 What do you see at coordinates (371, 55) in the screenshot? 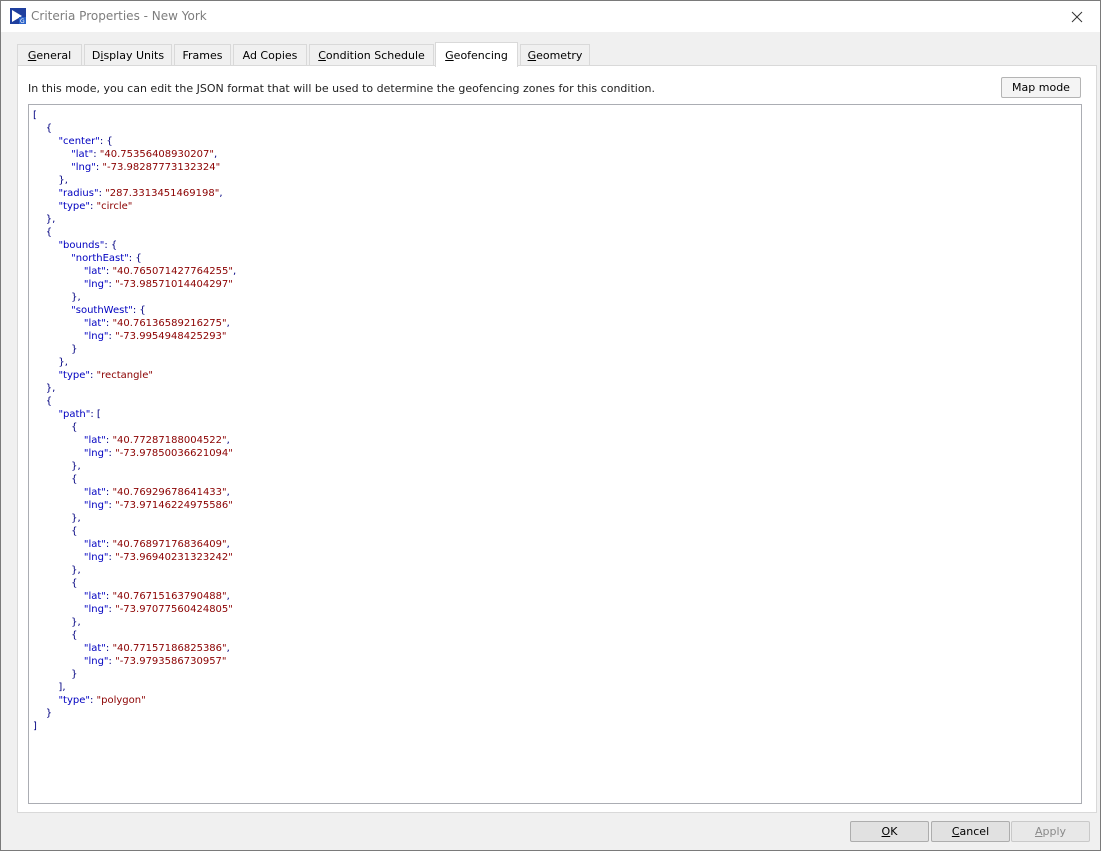
I see `tab-condition-schedule: Condition Schedule` at bounding box center [371, 55].